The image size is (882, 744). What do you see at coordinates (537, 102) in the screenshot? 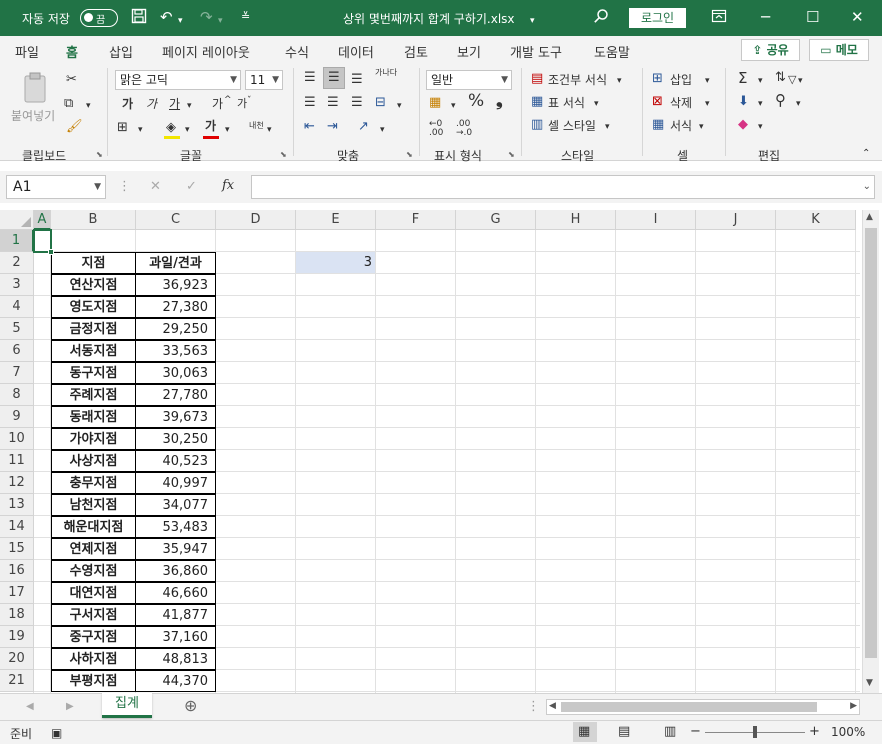
I see `format-as-table-icon: ▦` at bounding box center [537, 102].